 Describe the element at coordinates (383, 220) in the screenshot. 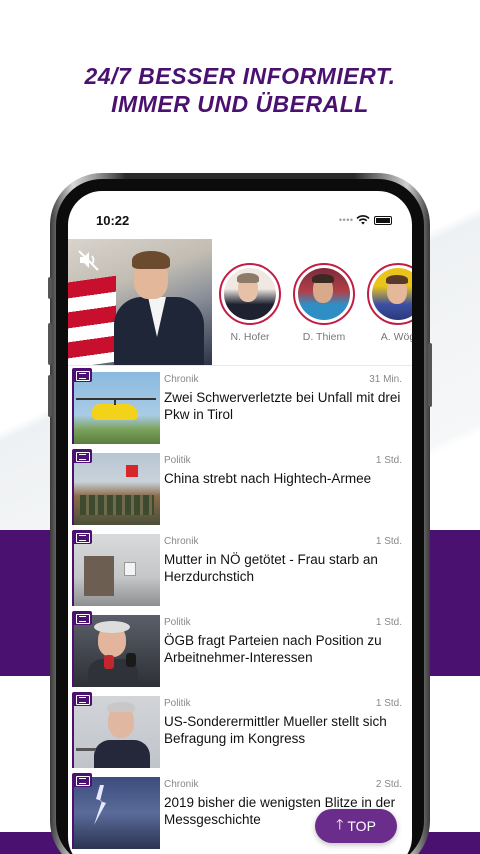

I see `battery-icon` at that location.